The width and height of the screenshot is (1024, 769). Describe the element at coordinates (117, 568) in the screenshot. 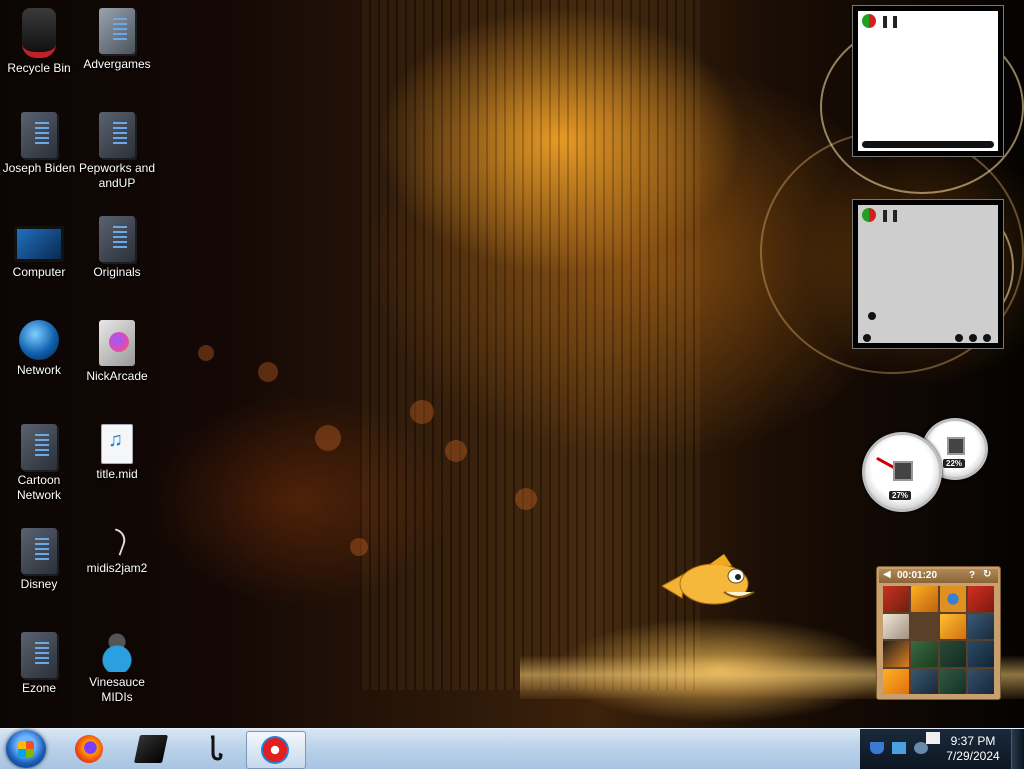

I see `desktop-icon-label: midis2jam2` at that location.